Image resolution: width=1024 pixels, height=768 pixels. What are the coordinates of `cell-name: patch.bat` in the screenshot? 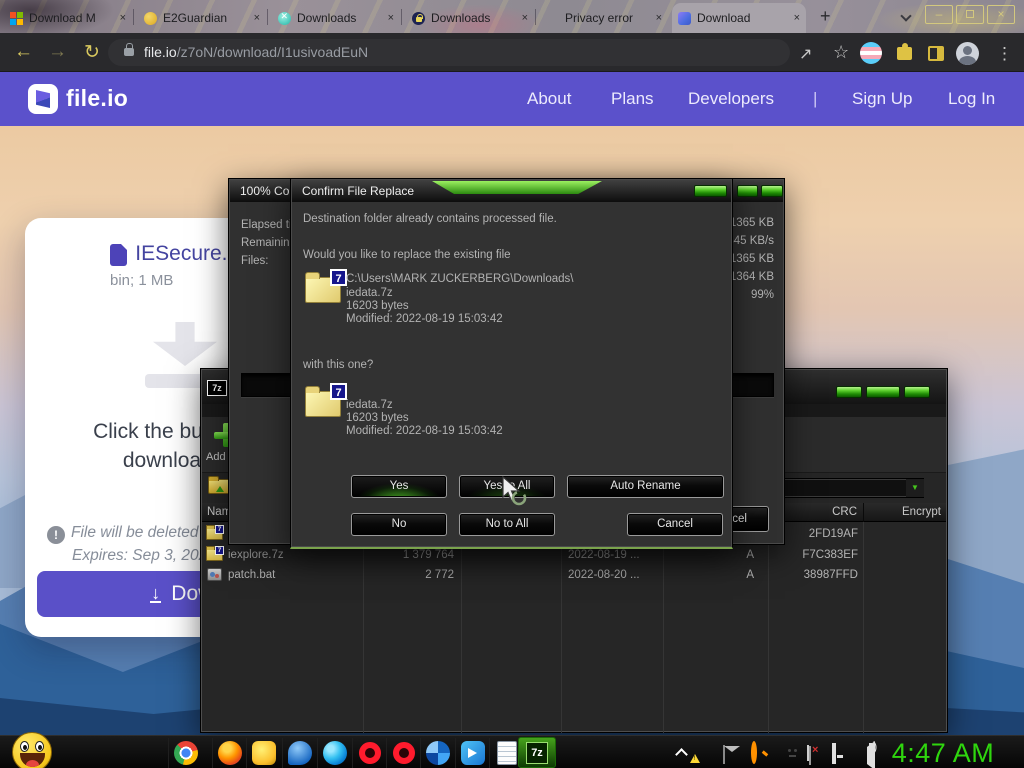 It's located at (252, 575).